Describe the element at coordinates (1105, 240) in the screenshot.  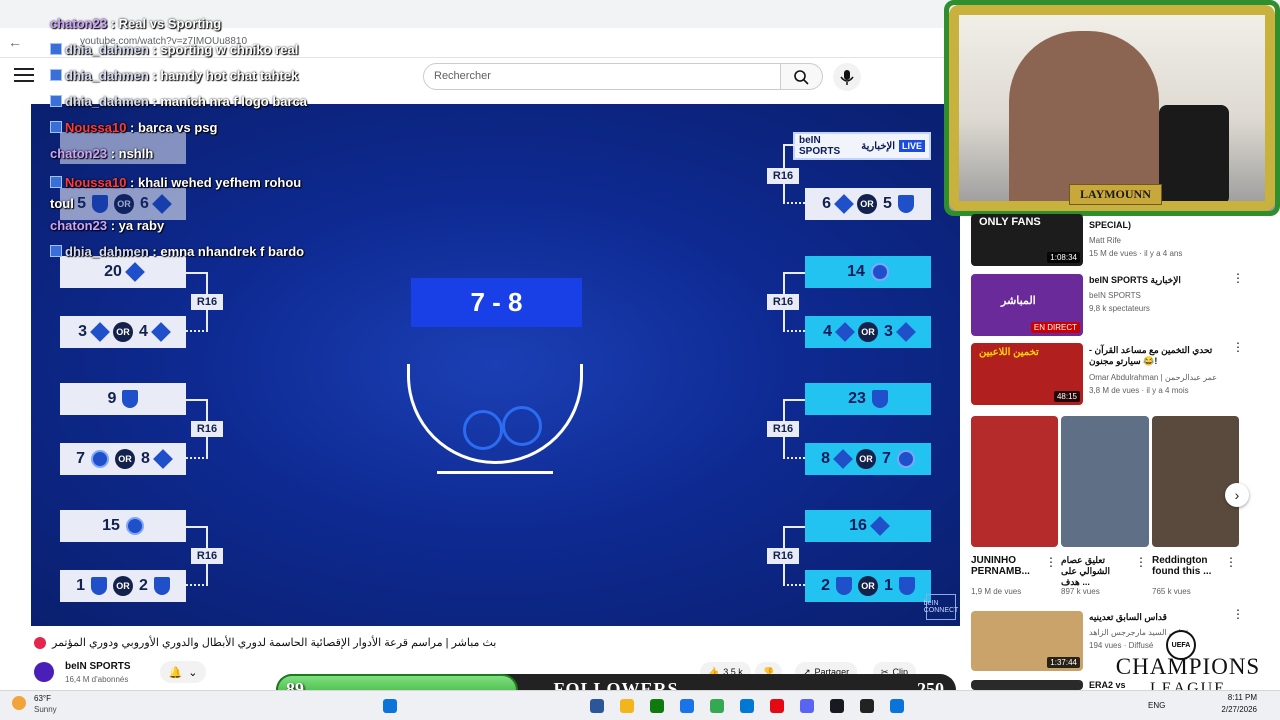
I see `channel-name: Matt Rife` at that location.